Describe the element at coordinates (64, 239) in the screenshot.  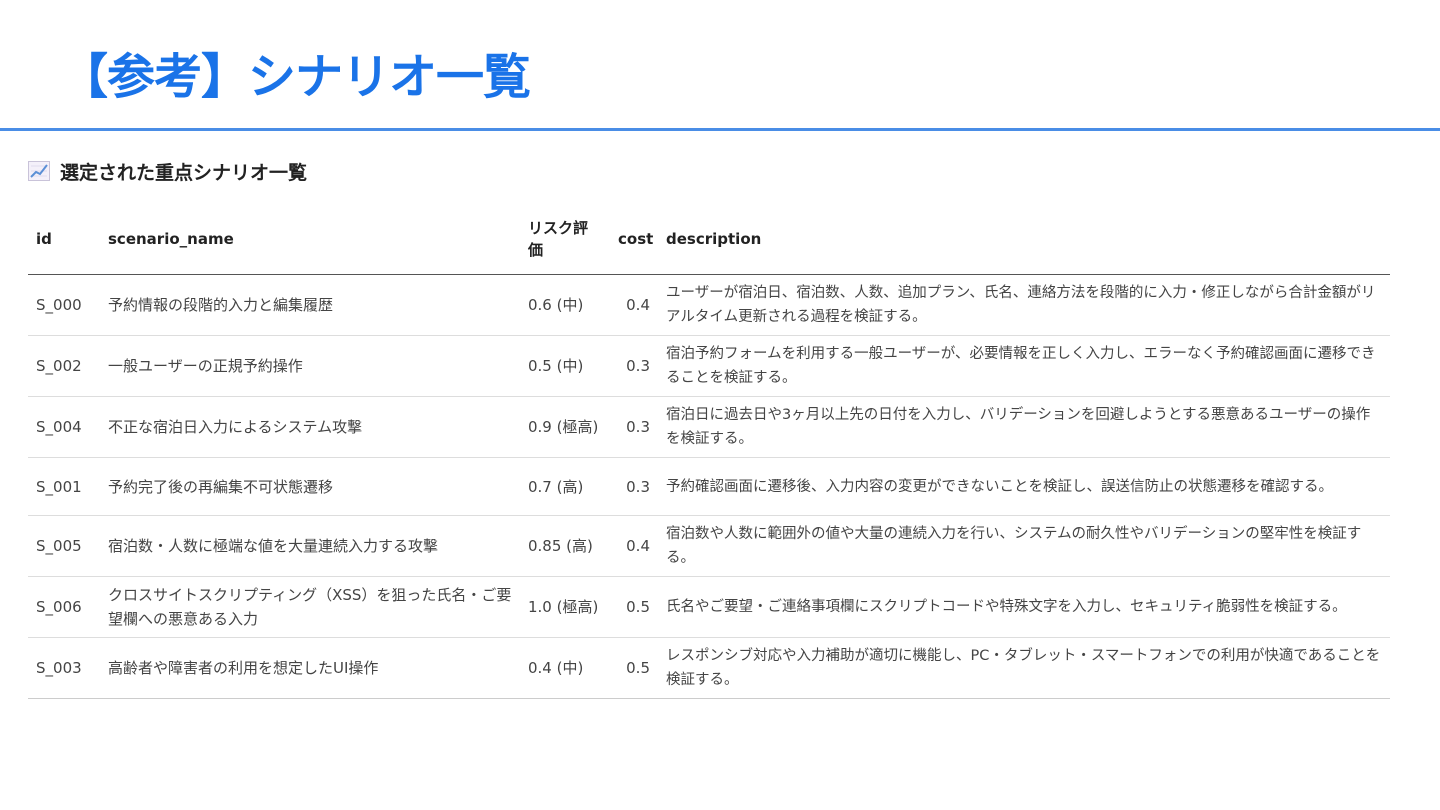
I see `column-header-id: id` at that location.